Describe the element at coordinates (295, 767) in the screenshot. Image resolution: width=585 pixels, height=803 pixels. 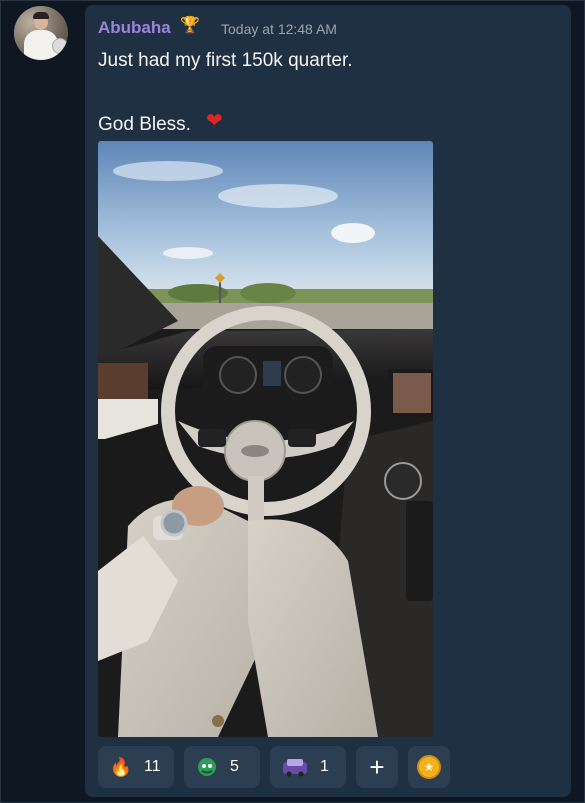
I see `purple-car-icon` at that location.